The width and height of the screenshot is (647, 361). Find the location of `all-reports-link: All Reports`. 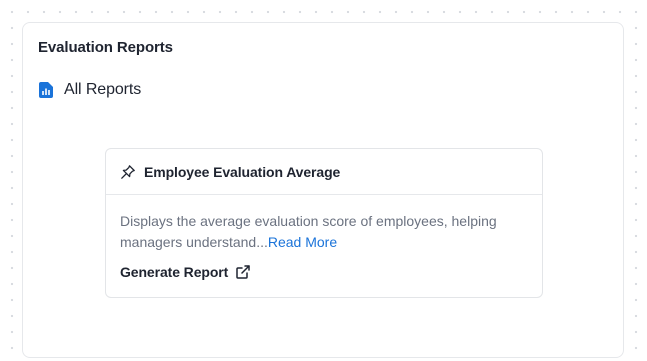

all-reports-link: All Reports is located at coordinates (90, 90).